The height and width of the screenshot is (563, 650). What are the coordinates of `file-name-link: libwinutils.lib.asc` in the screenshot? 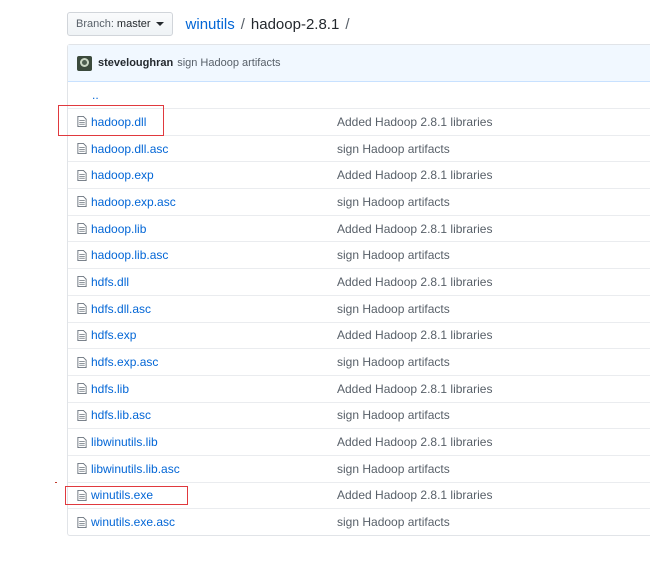 It's located at (135, 469).